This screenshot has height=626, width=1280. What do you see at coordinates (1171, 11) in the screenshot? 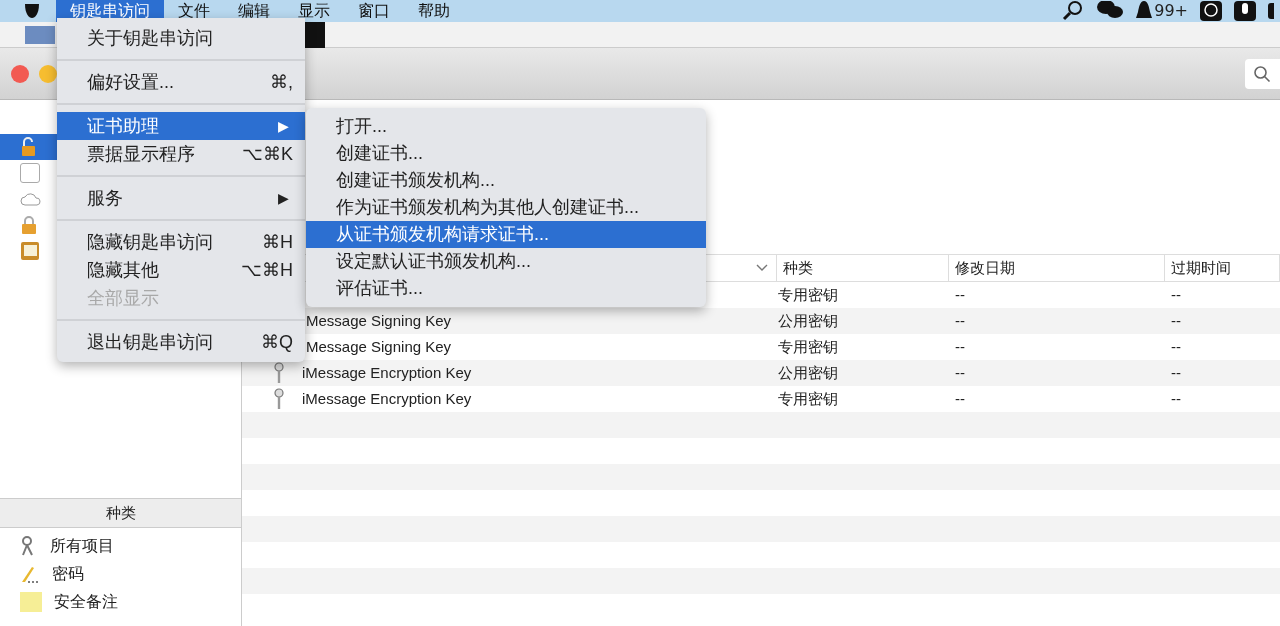
I see `notification-count: 99+` at bounding box center [1171, 11].